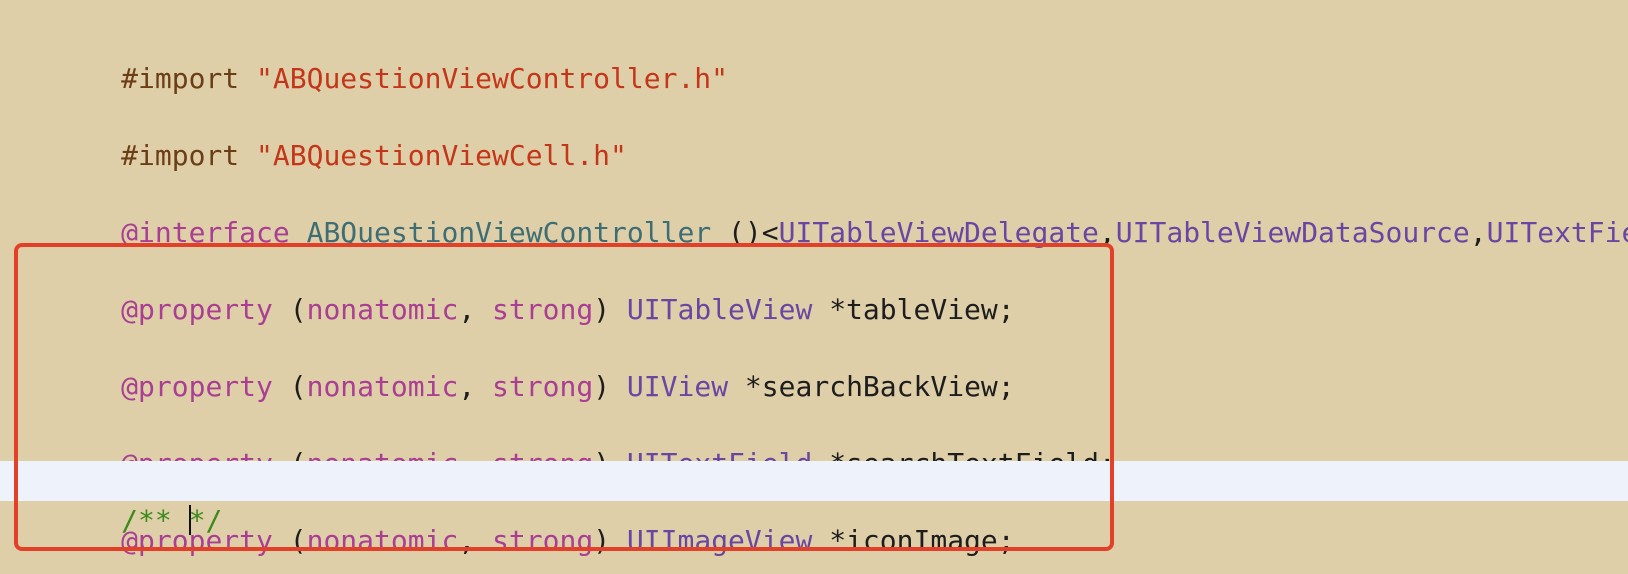 Image resolution: width=1628 pixels, height=574 pixels. Describe the element at coordinates (492, 78) in the screenshot. I see `string-literal: "ABQuestionViewController.h"` at that location.